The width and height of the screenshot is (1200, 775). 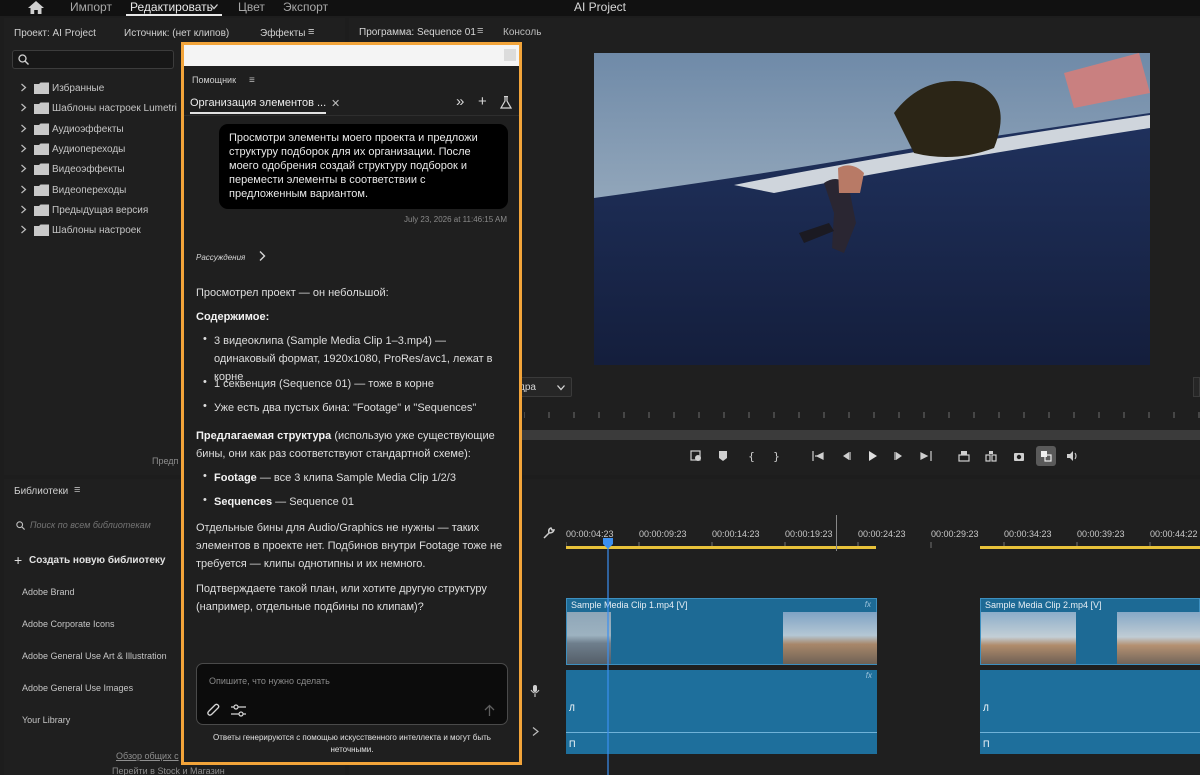 I want to click on tree-item: Аудиопереходы, so click(x=100, y=150).